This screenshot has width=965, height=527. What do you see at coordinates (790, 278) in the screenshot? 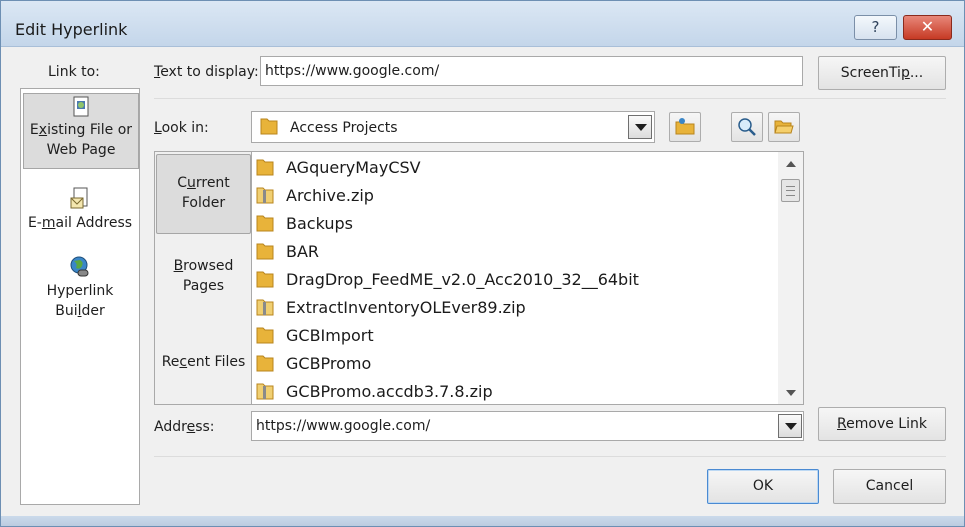
I see `file-list-scrollbar` at bounding box center [790, 278].